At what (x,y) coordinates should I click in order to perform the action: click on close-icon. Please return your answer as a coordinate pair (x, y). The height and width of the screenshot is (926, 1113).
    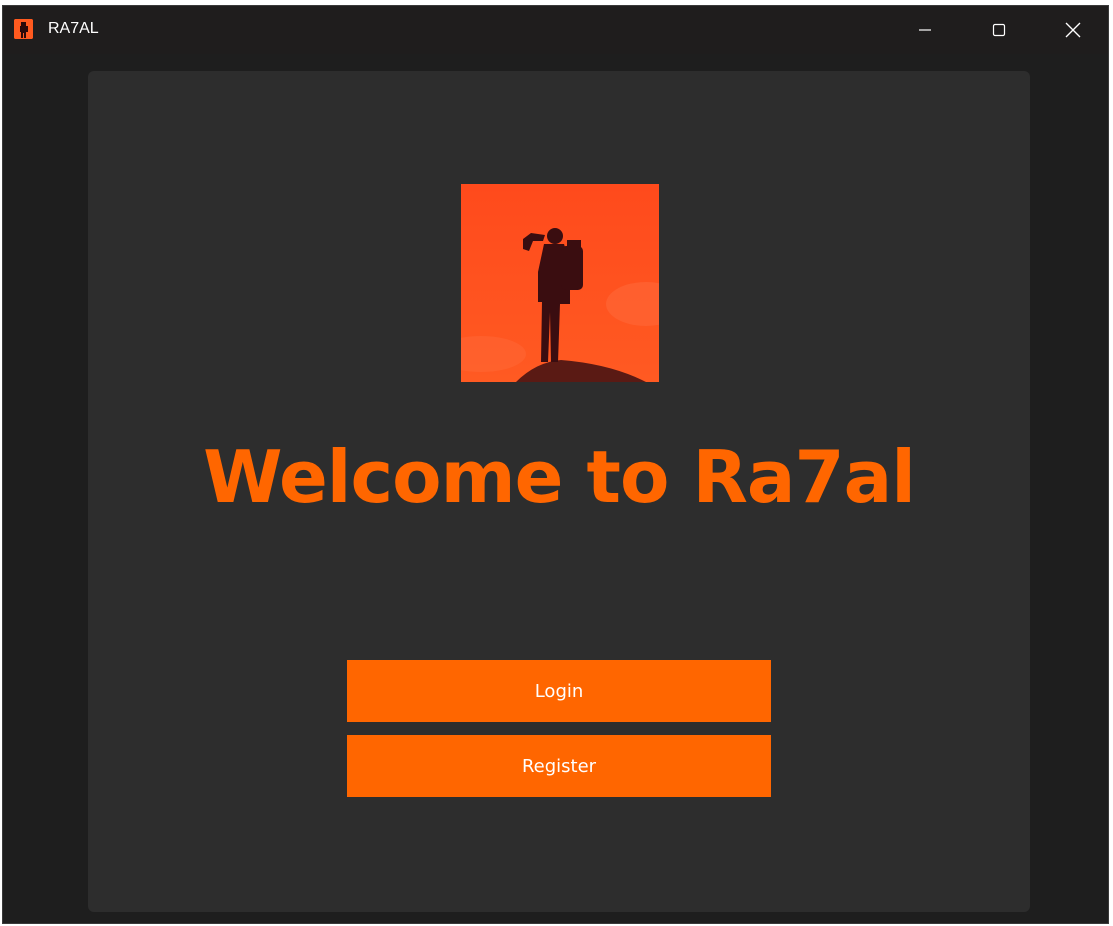
    Looking at the image, I should click on (1073, 30).